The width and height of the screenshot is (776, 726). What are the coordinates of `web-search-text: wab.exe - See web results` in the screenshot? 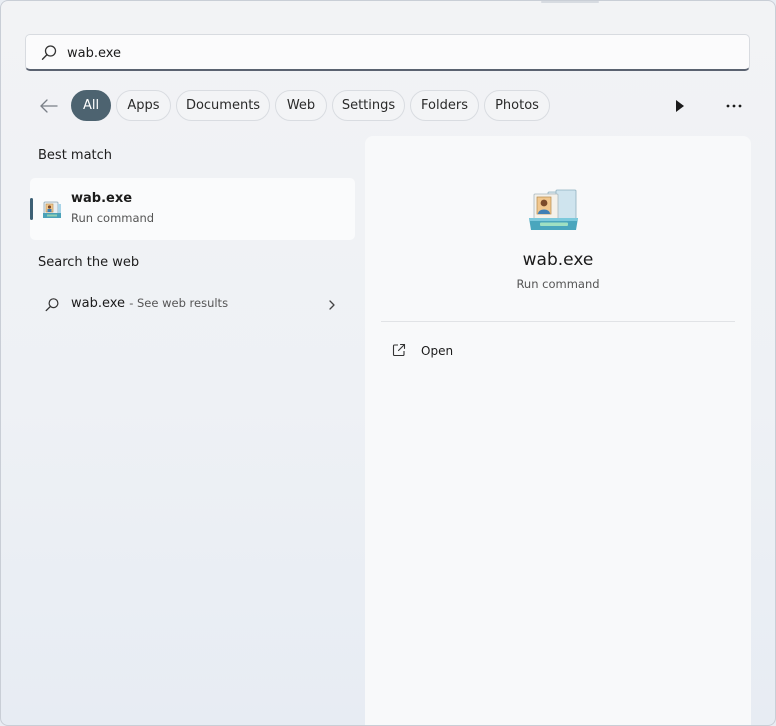 It's located at (149, 303).